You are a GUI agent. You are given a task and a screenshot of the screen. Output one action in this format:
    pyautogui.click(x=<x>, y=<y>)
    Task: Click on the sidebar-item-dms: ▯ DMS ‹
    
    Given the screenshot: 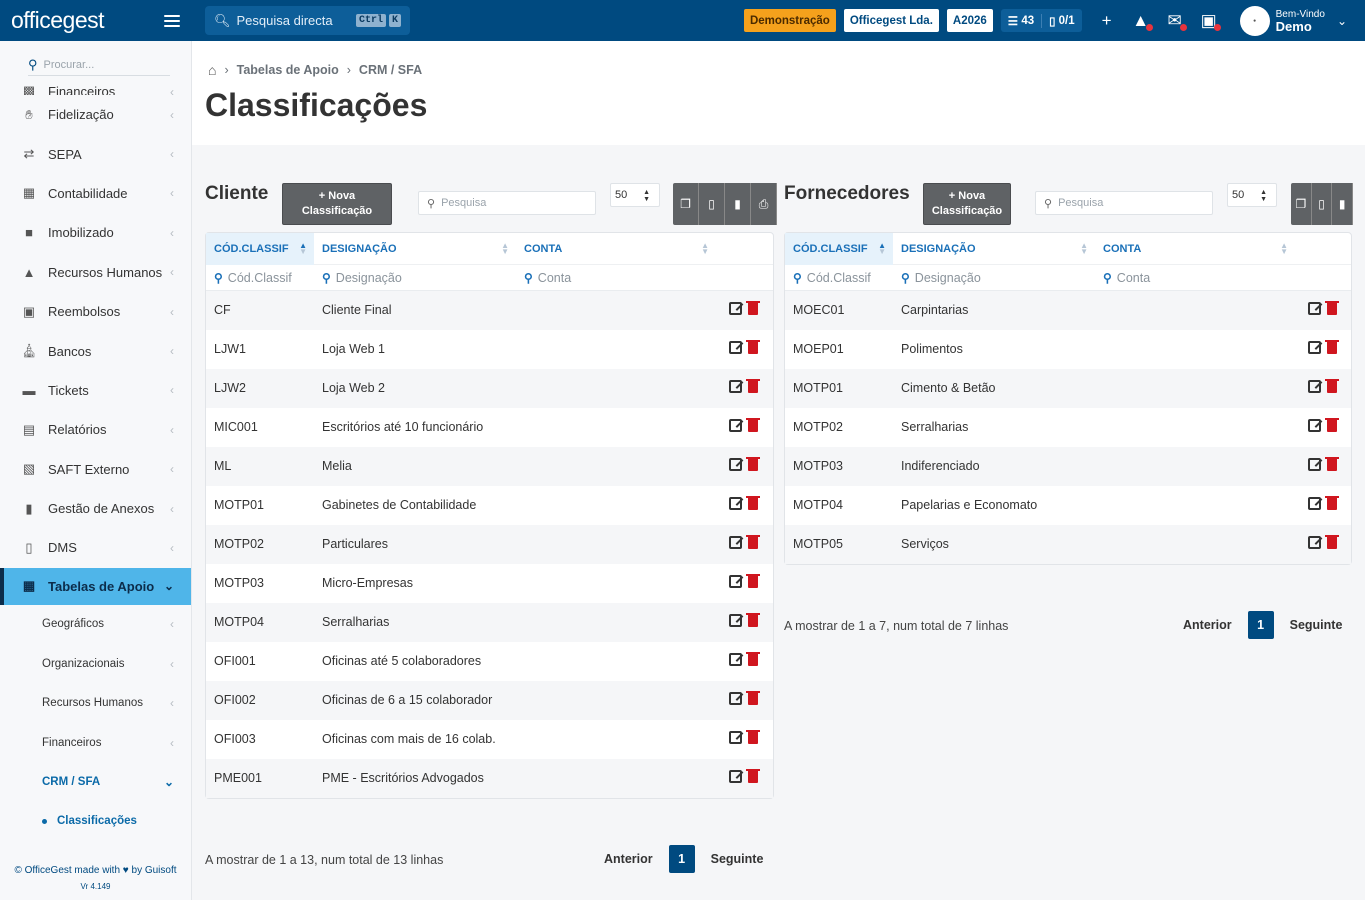 What is the action you would take?
    pyautogui.click(x=95, y=547)
    